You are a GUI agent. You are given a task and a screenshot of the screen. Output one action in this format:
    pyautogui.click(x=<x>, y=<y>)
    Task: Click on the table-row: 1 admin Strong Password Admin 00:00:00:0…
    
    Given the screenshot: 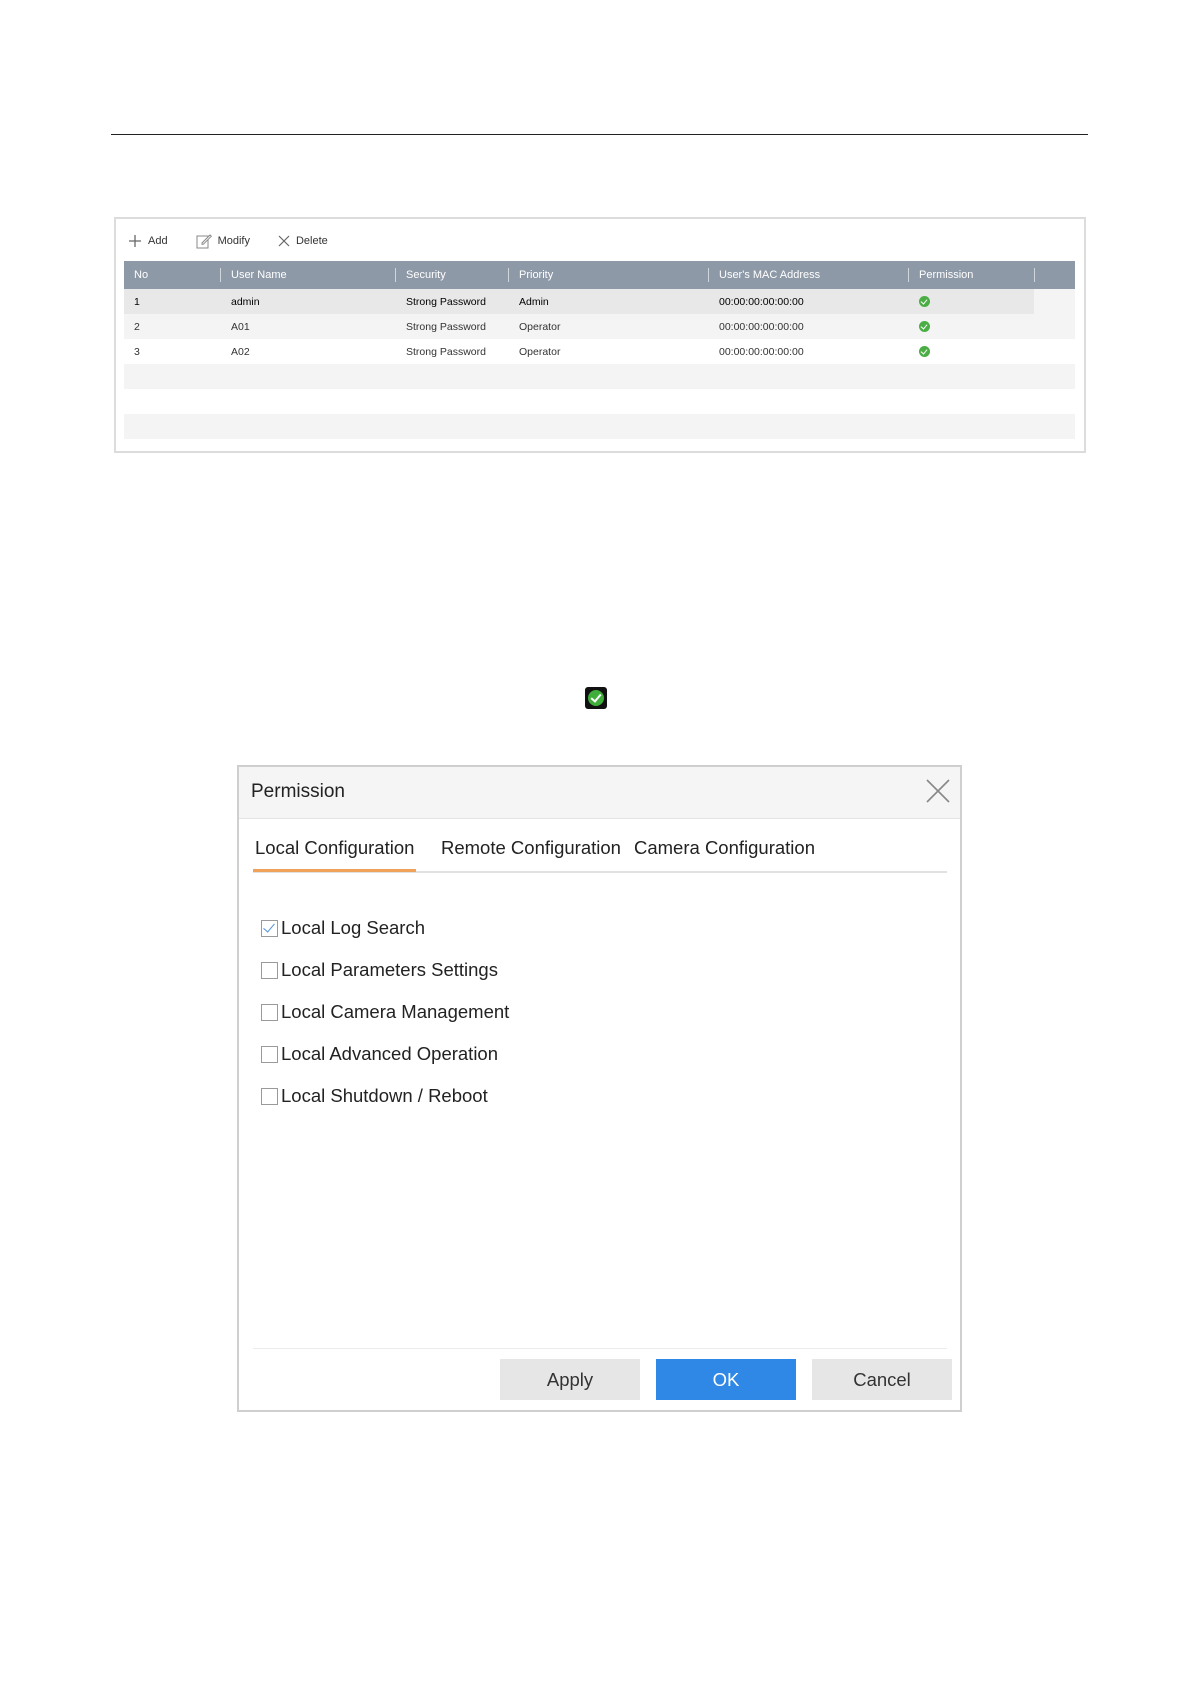 What is the action you would take?
    pyautogui.click(x=599, y=301)
    